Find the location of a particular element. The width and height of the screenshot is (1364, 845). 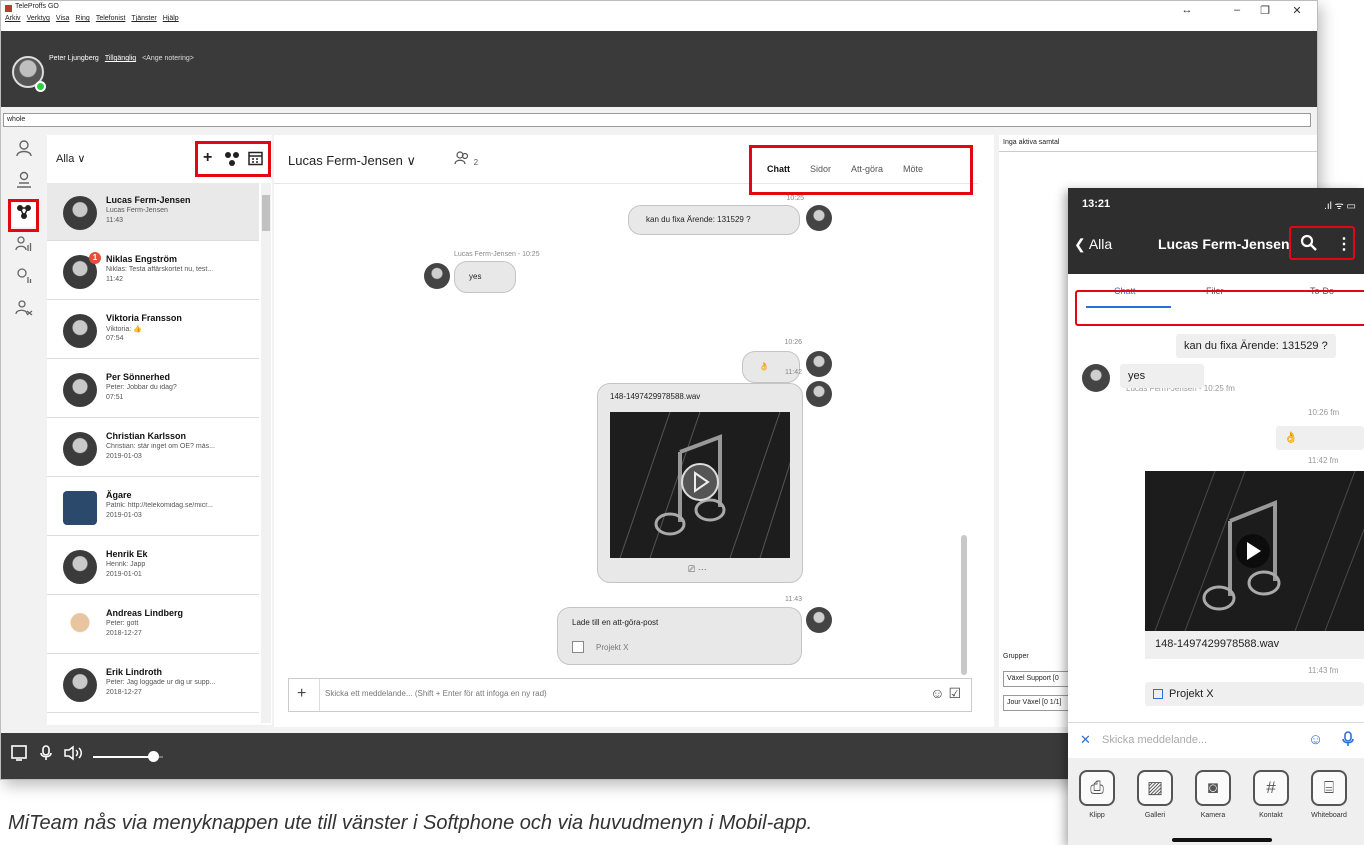

chat-title-dropdown: Lucas Ferm-Jensen ∨ is located at coordinates (352, 161).